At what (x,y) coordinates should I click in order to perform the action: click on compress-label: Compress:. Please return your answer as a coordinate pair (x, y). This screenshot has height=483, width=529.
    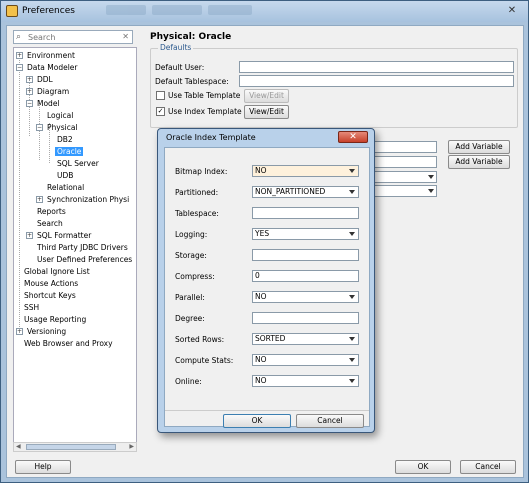
    Looking at the image, I should click on (195, 276).